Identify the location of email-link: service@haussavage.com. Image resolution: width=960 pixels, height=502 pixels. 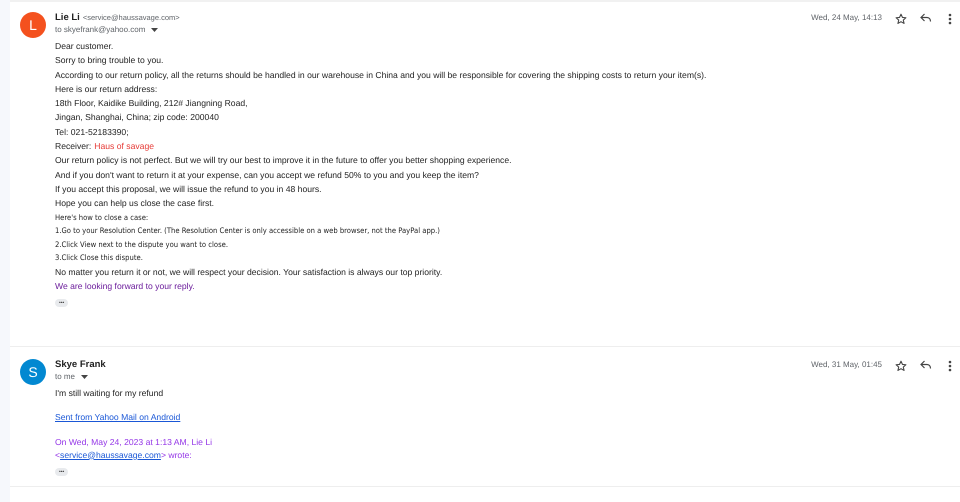
(110, 455).